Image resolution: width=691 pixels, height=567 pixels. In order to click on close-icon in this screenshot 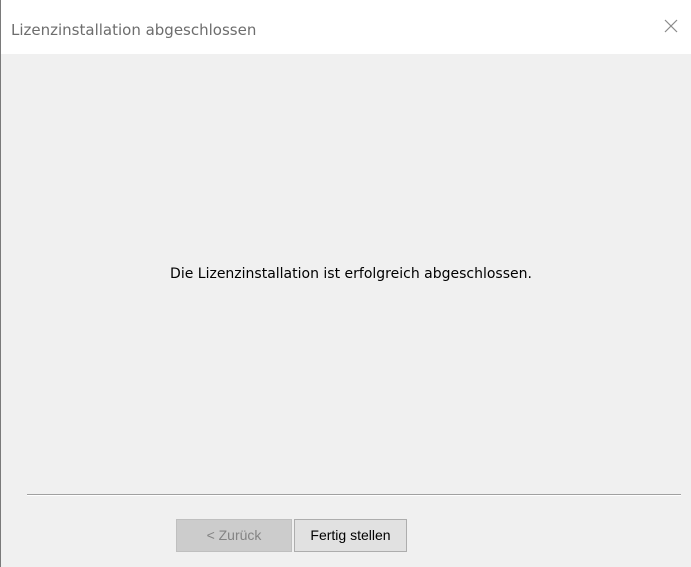, I will do `click(671, 26)`.